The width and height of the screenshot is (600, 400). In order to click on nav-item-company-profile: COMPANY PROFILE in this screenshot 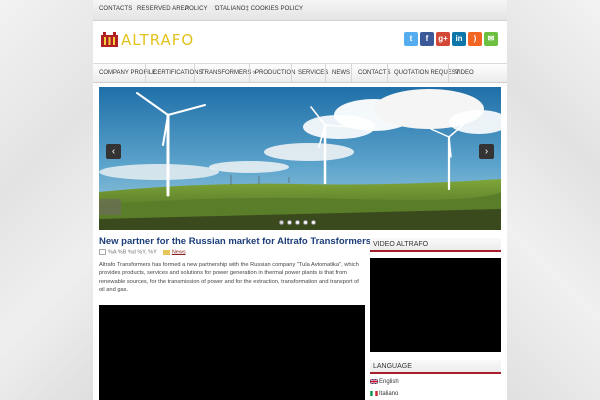, I will do `click(127, 73)`.